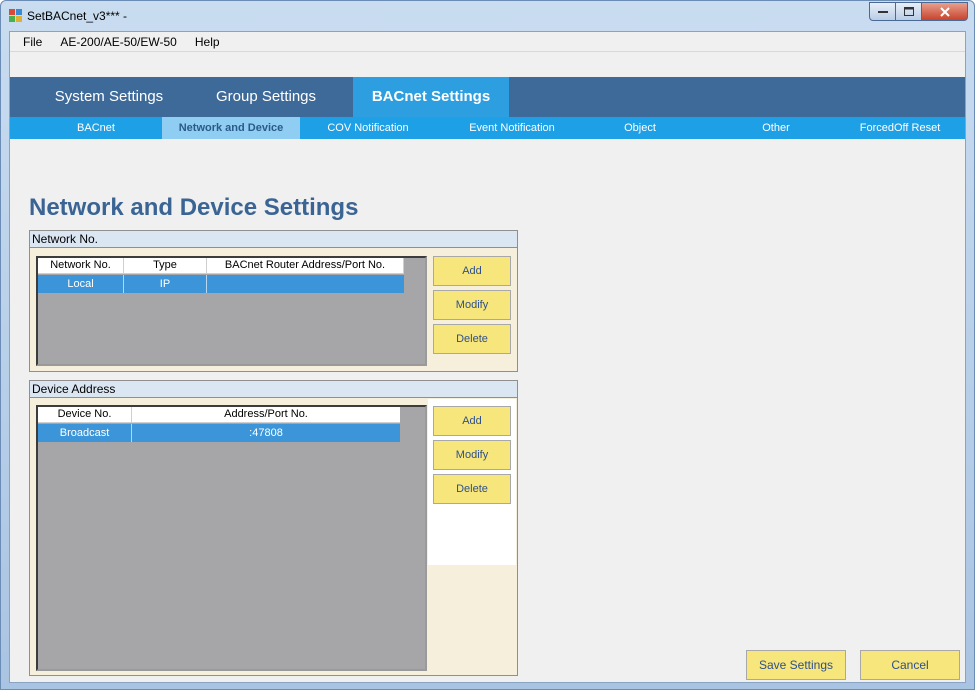 The height and width of the screenshot is (690, 975). Describe the element at coordinates (32, 42) in the screenshot. I see `menu-file: File` at that location.